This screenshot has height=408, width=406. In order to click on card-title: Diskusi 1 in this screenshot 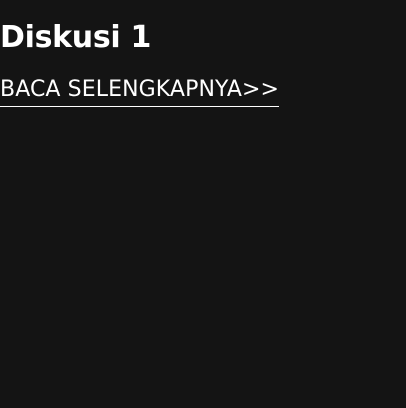, I will do `click(76, 37)`.